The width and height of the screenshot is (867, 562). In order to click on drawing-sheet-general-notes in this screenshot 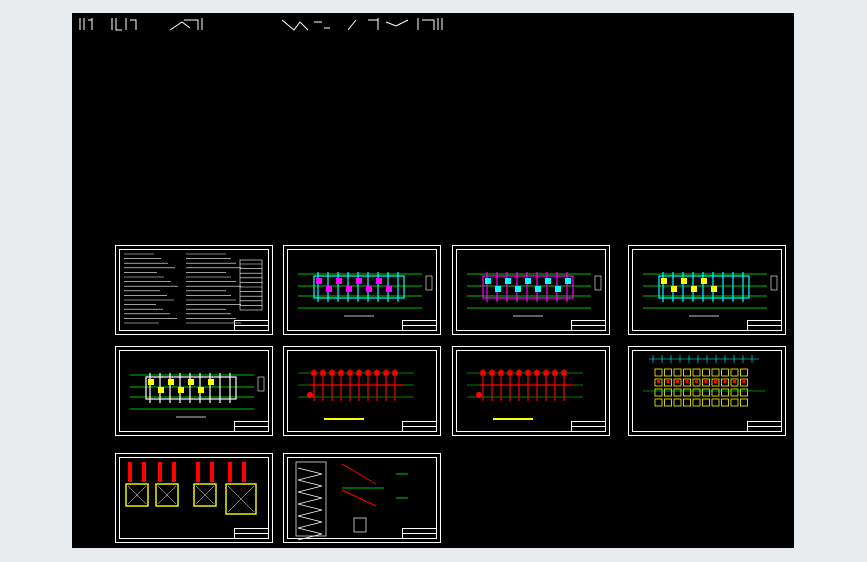, I will do `click(194, 290)`.